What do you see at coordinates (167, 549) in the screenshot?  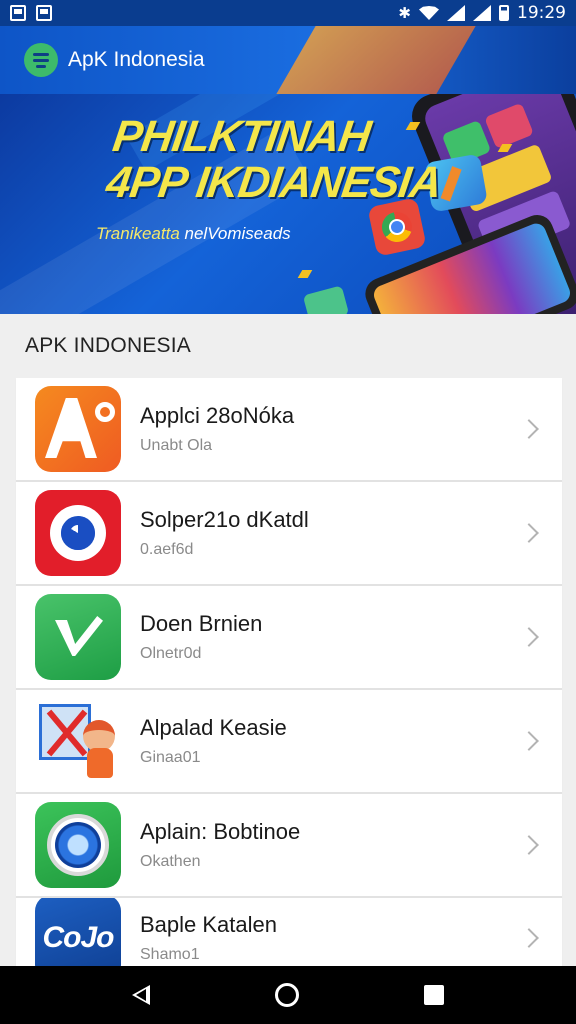 I see `app-subtitle: 0.aef6d` at bounding box center [167, 549].